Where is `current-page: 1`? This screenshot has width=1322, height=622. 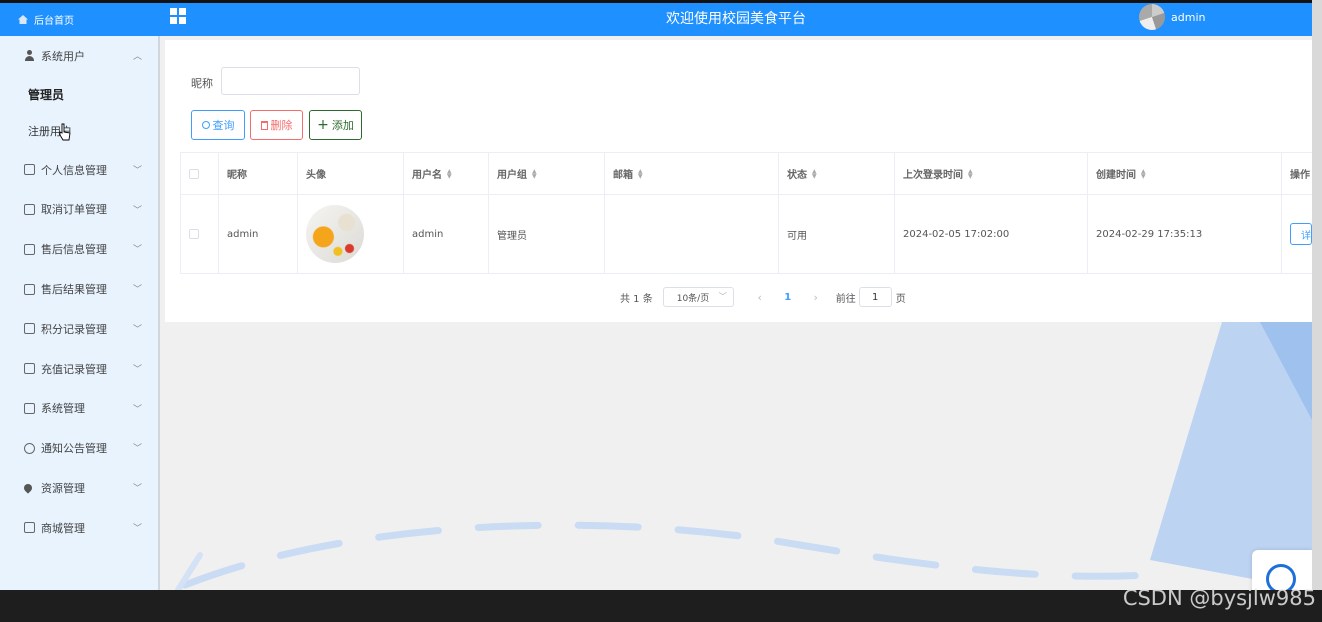
current-page: 1 is located at coordinates (788, 297).